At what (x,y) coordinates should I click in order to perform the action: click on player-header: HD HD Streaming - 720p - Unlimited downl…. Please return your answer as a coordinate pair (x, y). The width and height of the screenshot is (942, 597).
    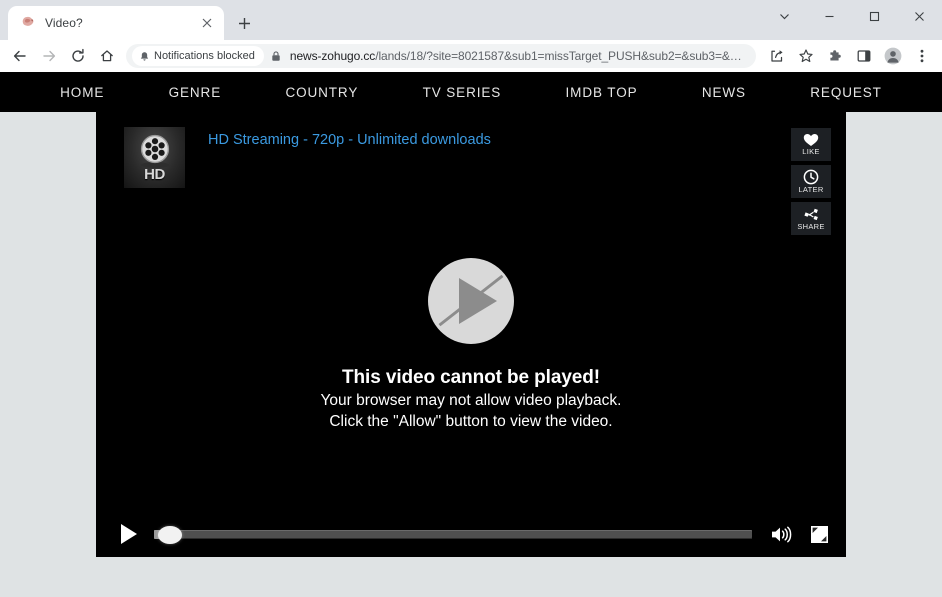
    Looking at the image, I should click on (471, 160).